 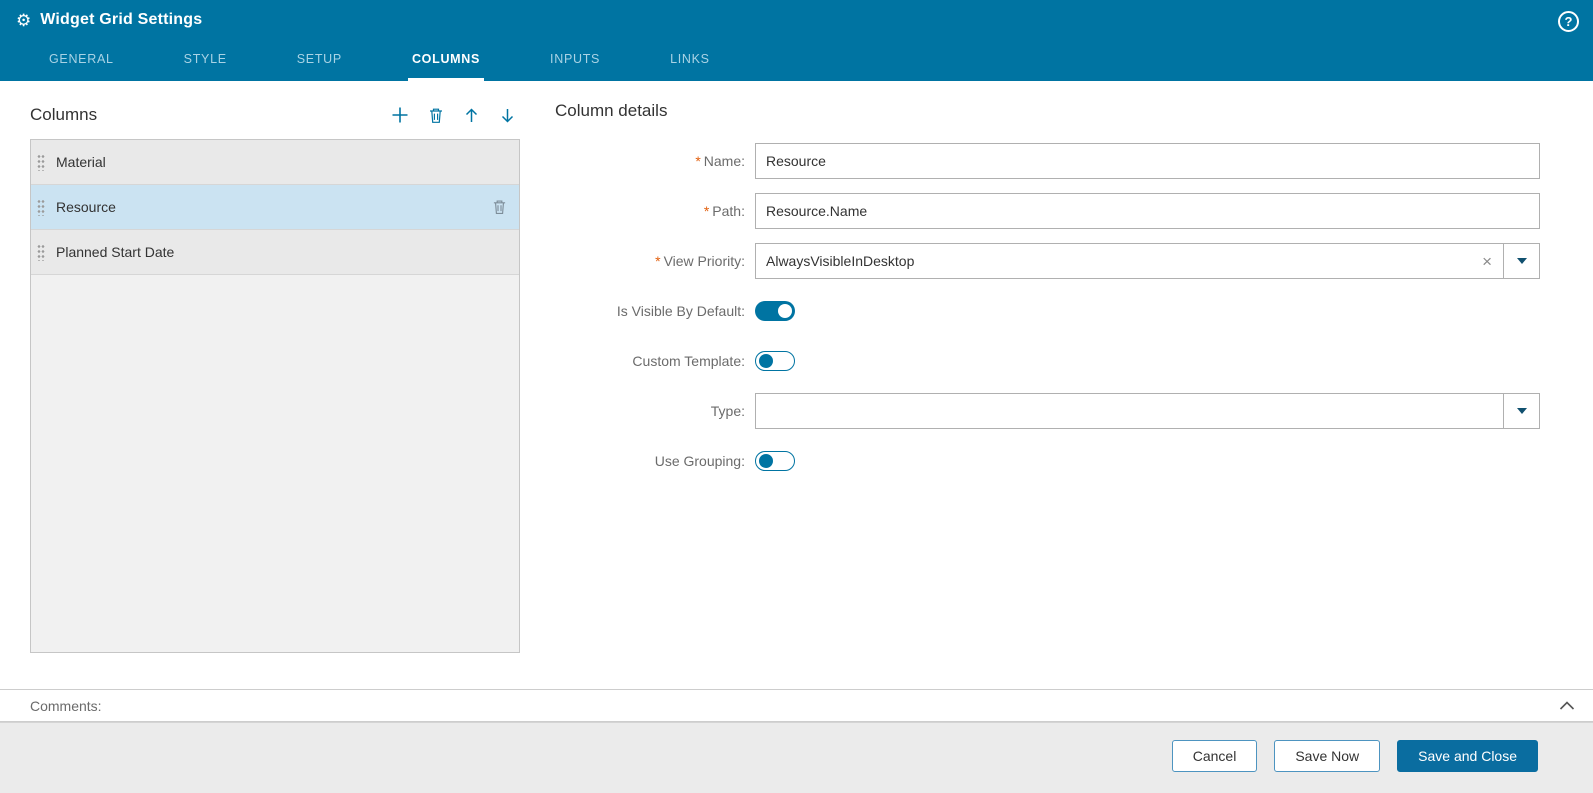 What do you see at coordinates (66, 705) in the screenshot?
I see `comments-label: Comments:` at bounding box center [66, 705].